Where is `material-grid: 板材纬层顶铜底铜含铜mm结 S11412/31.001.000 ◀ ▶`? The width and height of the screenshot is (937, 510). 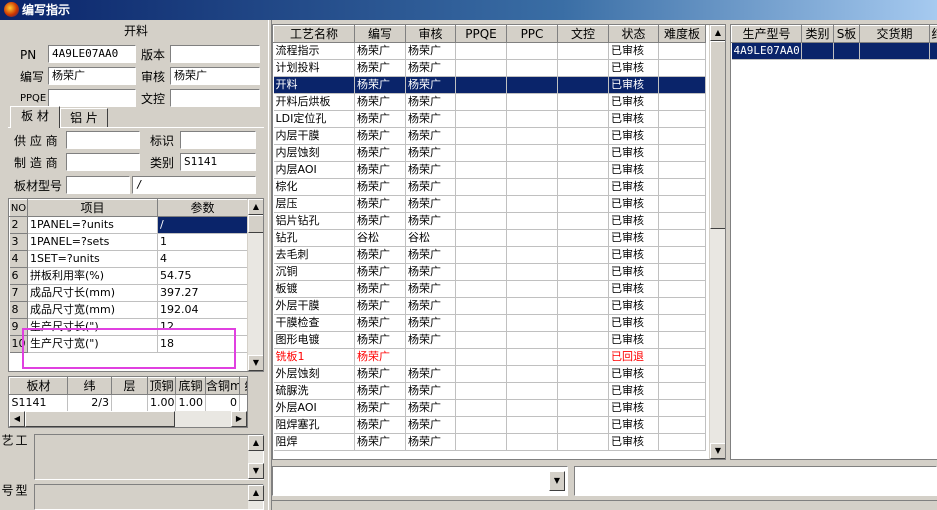 material-grid: 板材纬层顶铜底铜含铜mm结 S11412/31.001.000 ◀ ▶ is located at coordinates (128, 402).